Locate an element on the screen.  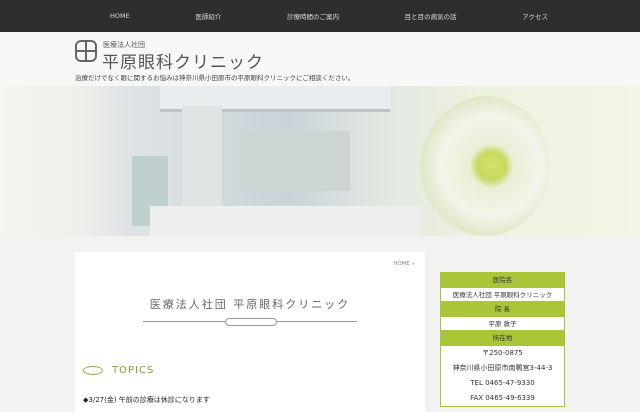
name-label: 医院名 is located at coordinates (502, 280).